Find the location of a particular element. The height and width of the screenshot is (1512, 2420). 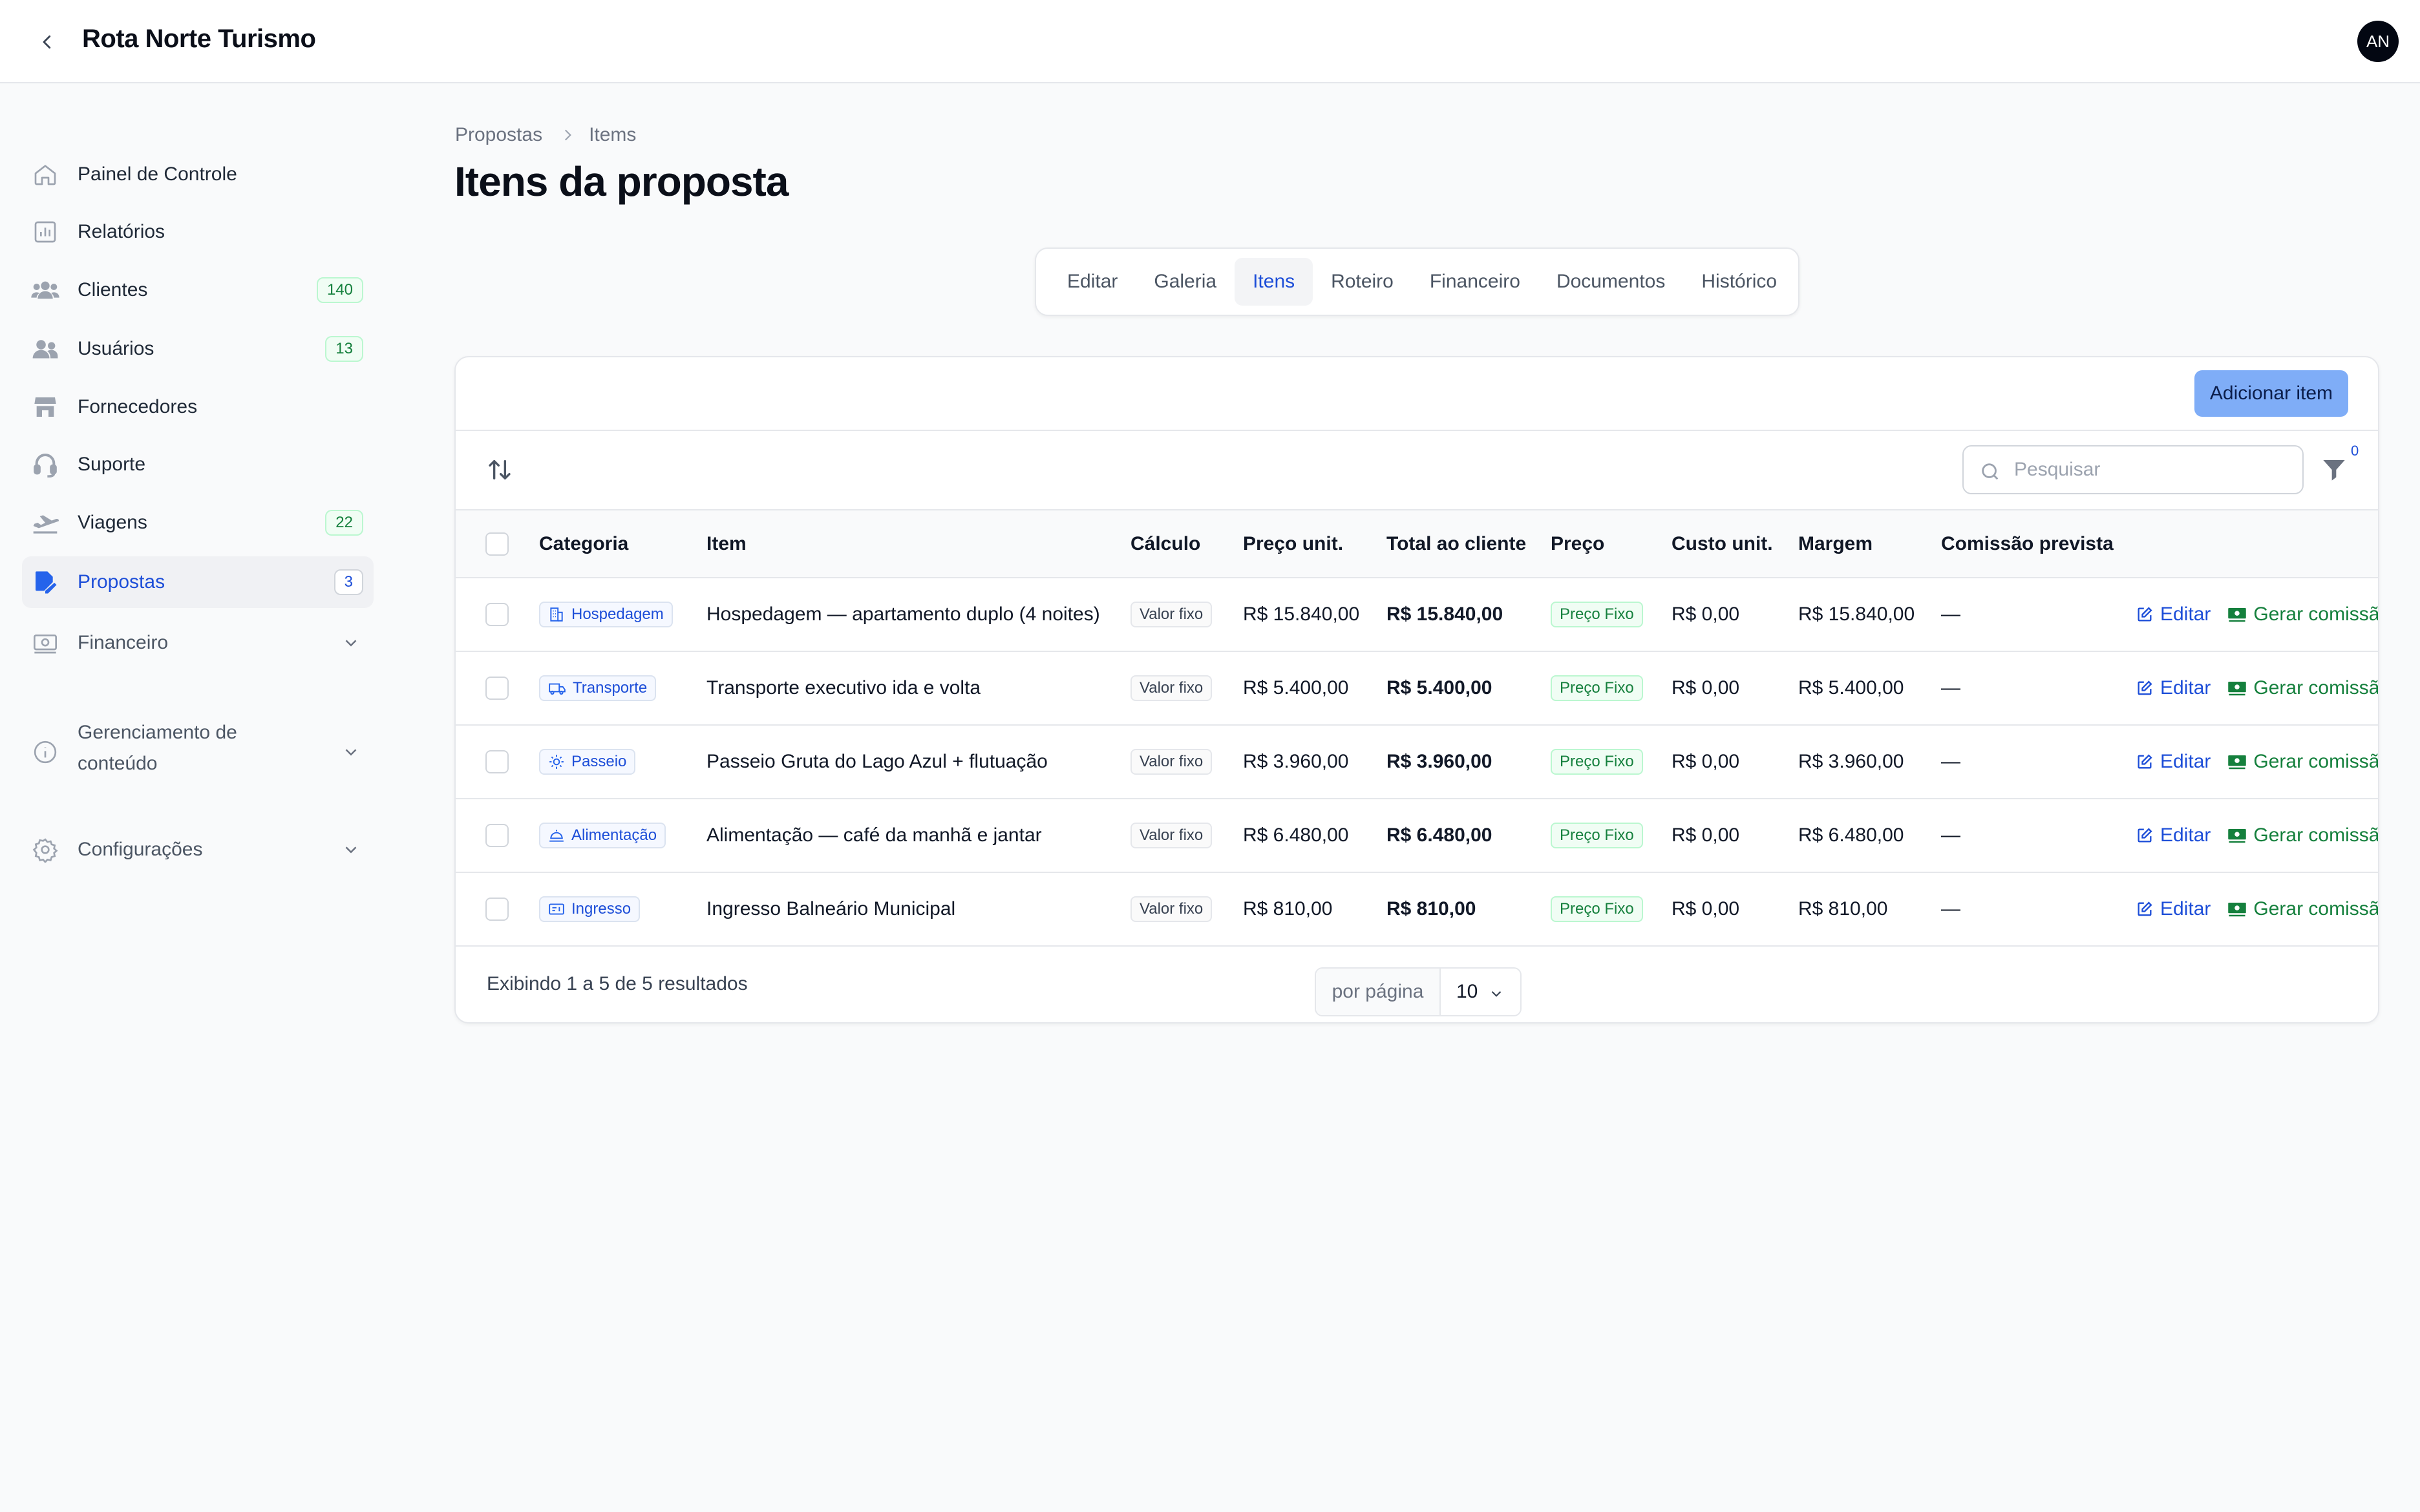

column-header: Comissão prevista is located at coordinates (2038, 544).